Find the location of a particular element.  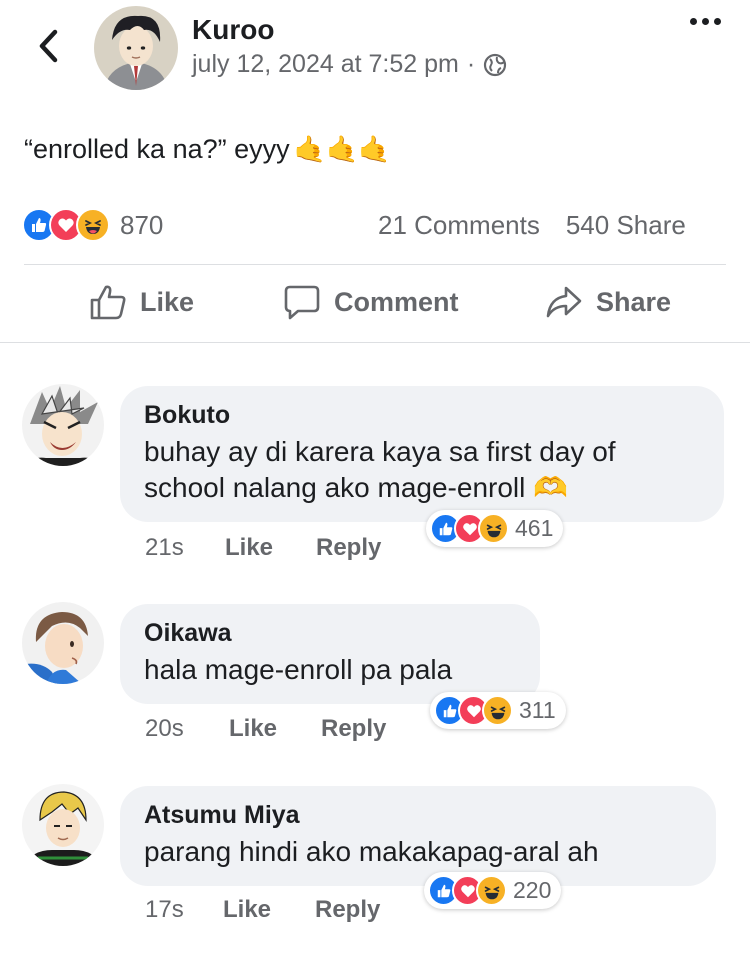

comment-reactions: 311 is located at coordinates (498, 710).